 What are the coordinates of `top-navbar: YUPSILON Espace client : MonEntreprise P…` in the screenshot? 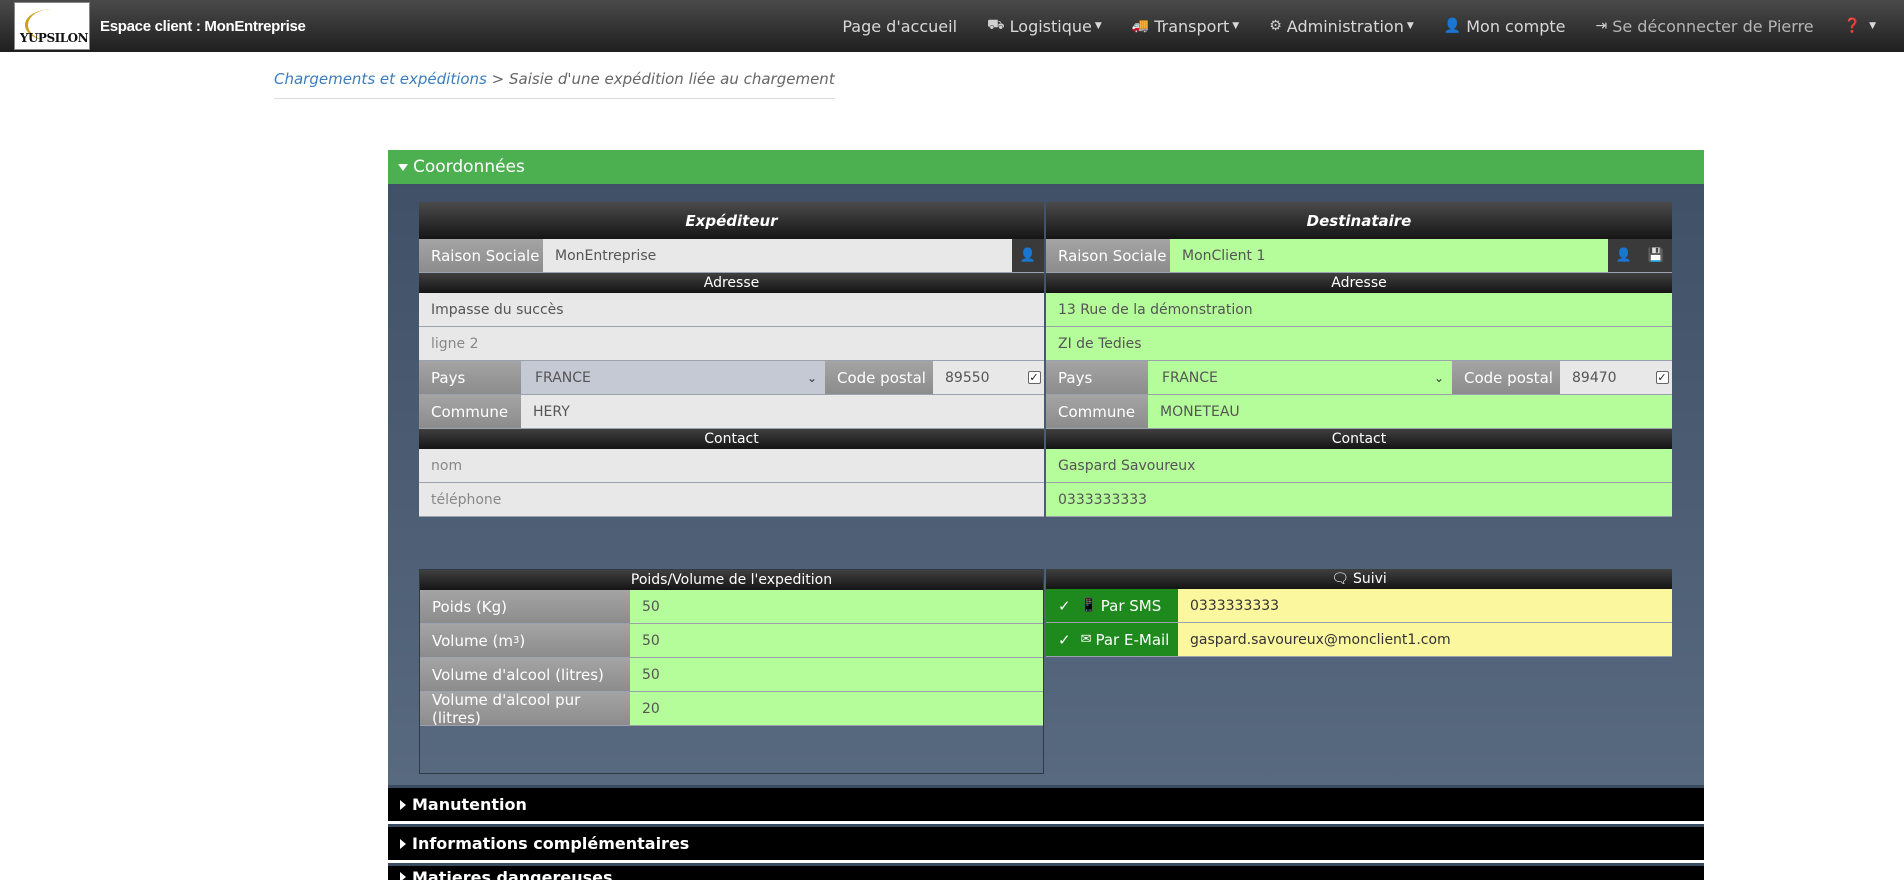 It's located at (952, 26).